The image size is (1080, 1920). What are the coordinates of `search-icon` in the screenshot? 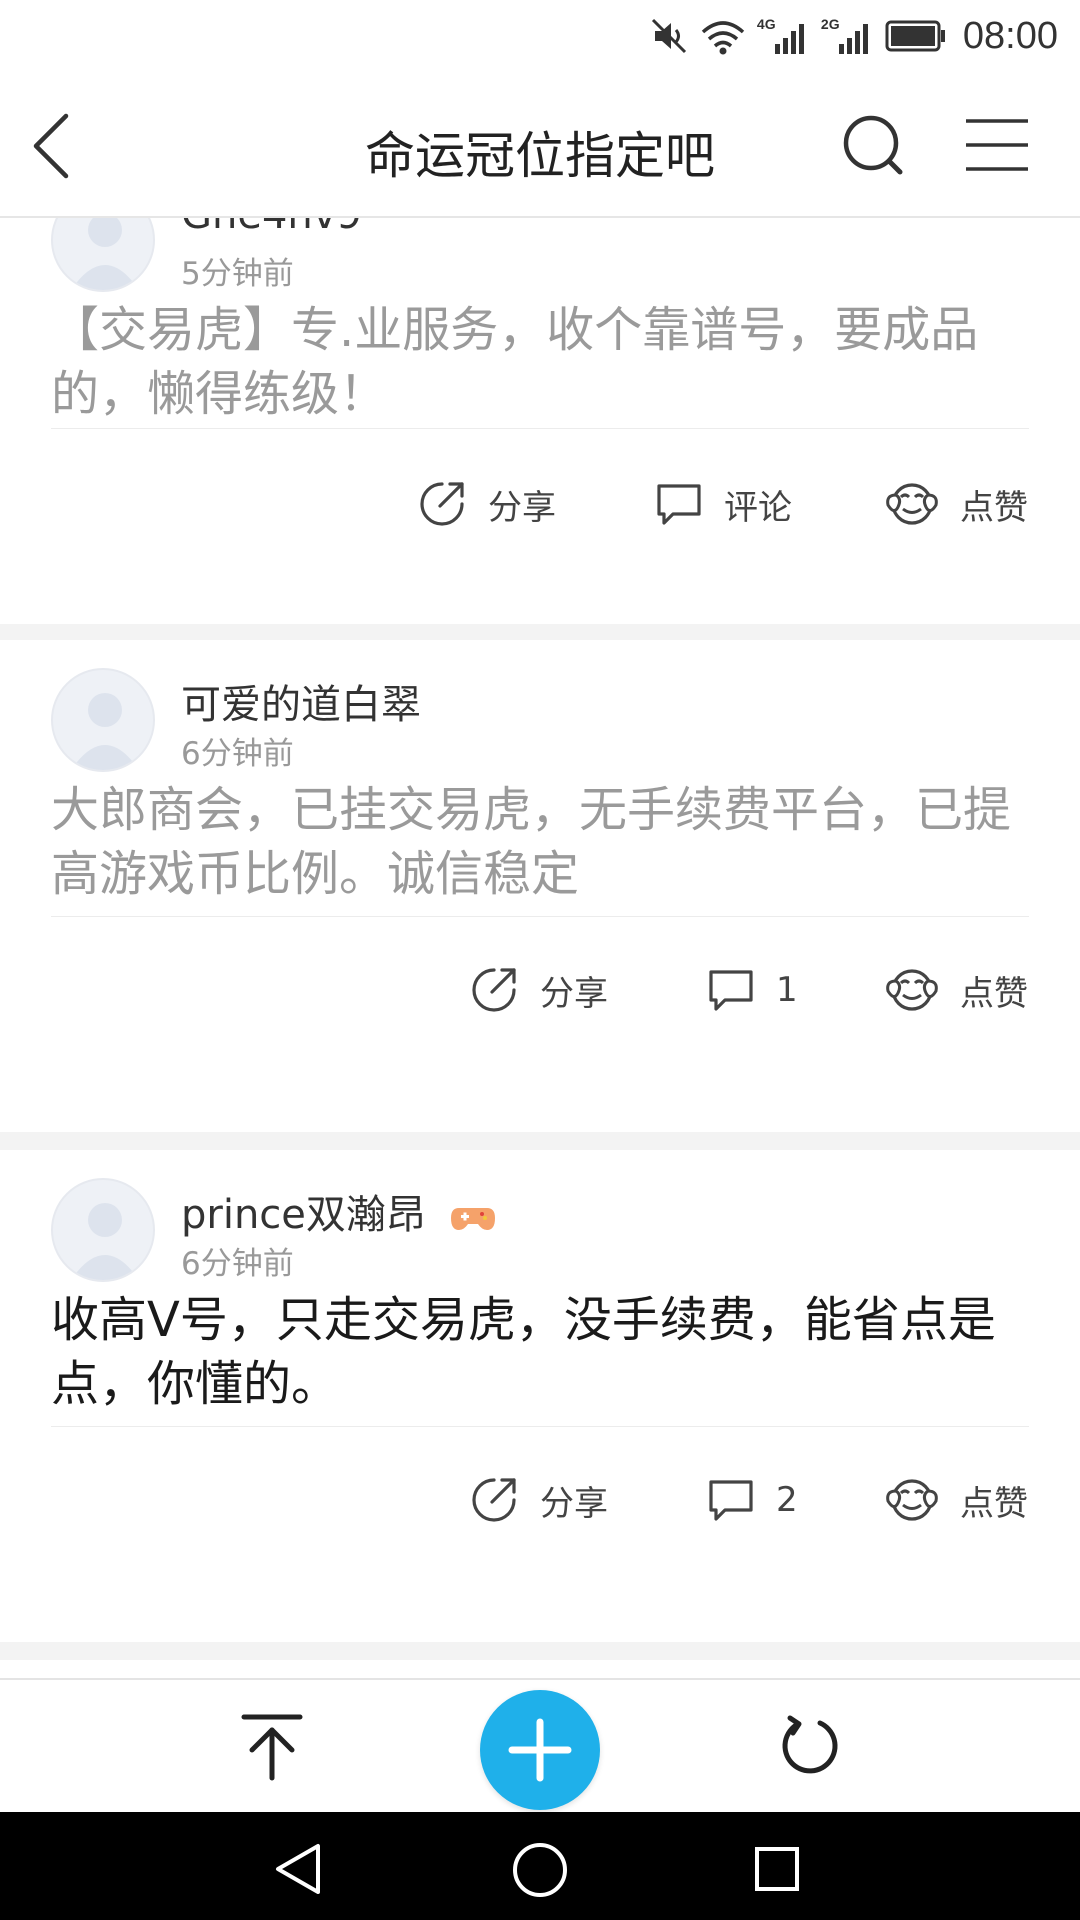 It's located at (873, 145).